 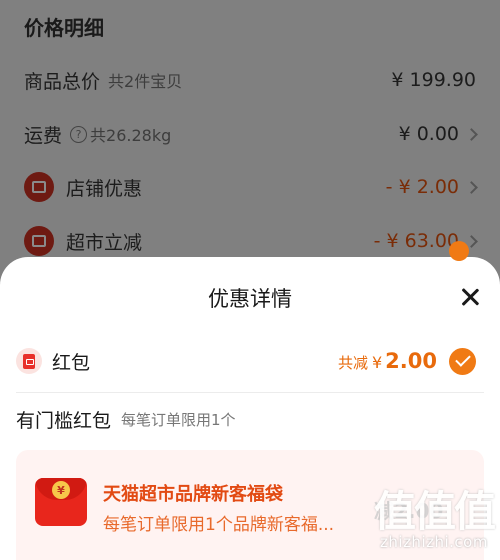 I want to click on watermark-logo: 值值值, so click(x=434, y=511).